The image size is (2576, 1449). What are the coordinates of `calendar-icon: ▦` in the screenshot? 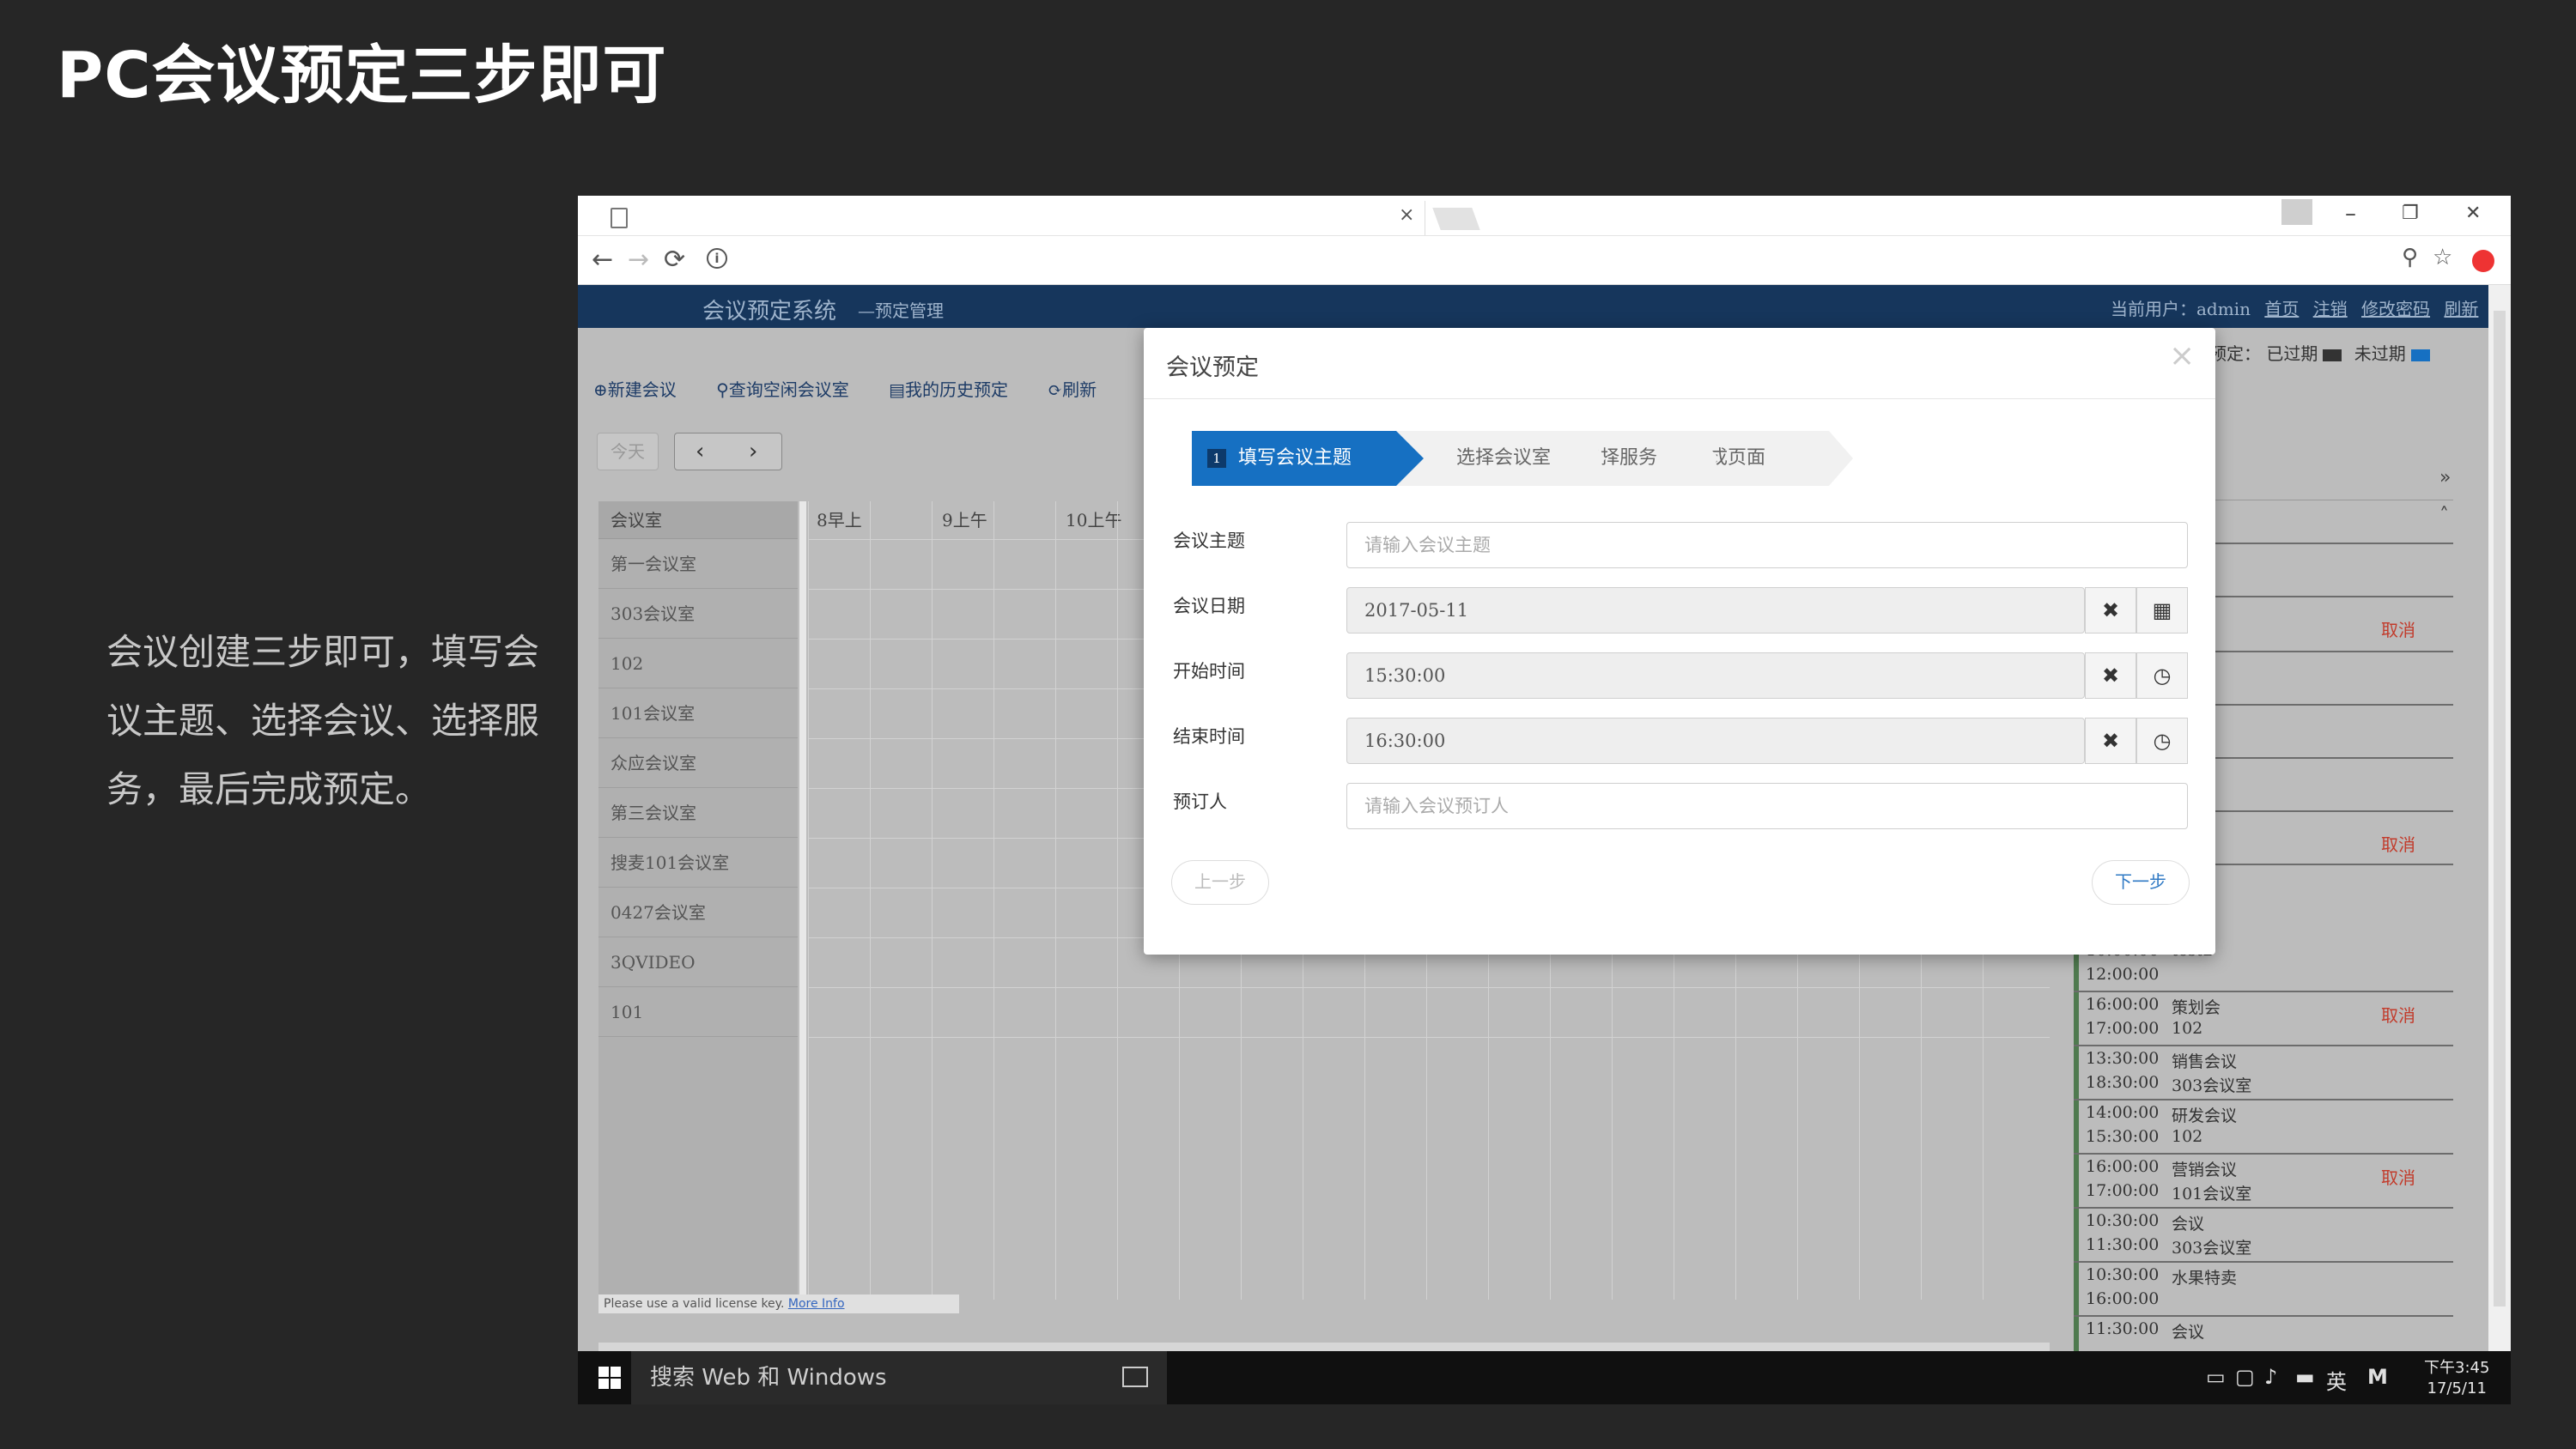 It's located at (2162, 610).